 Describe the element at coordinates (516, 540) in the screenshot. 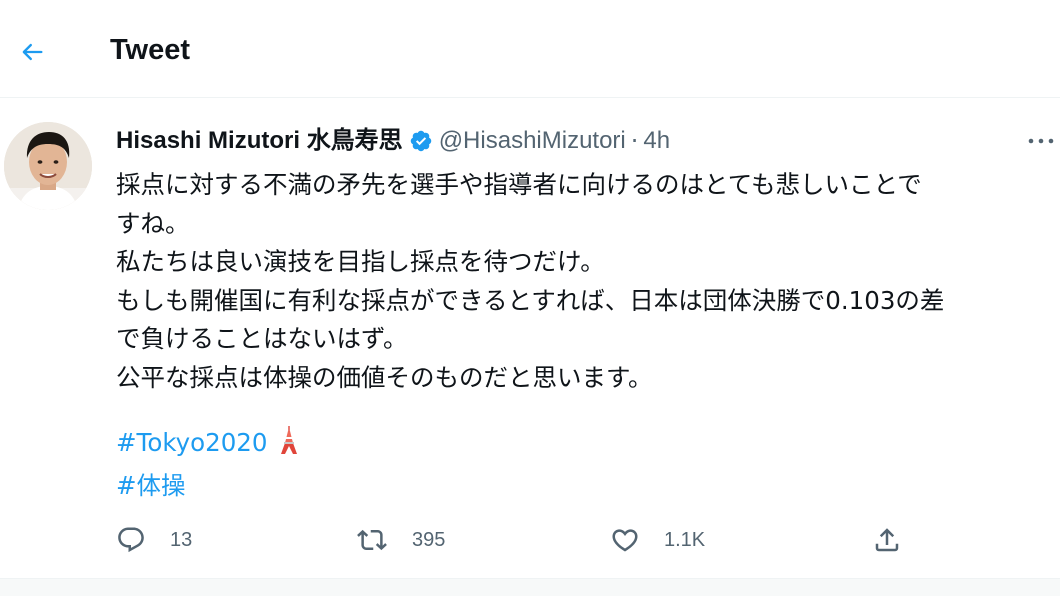

I see `tweet-actions: 13 395 1.1K` at that location.